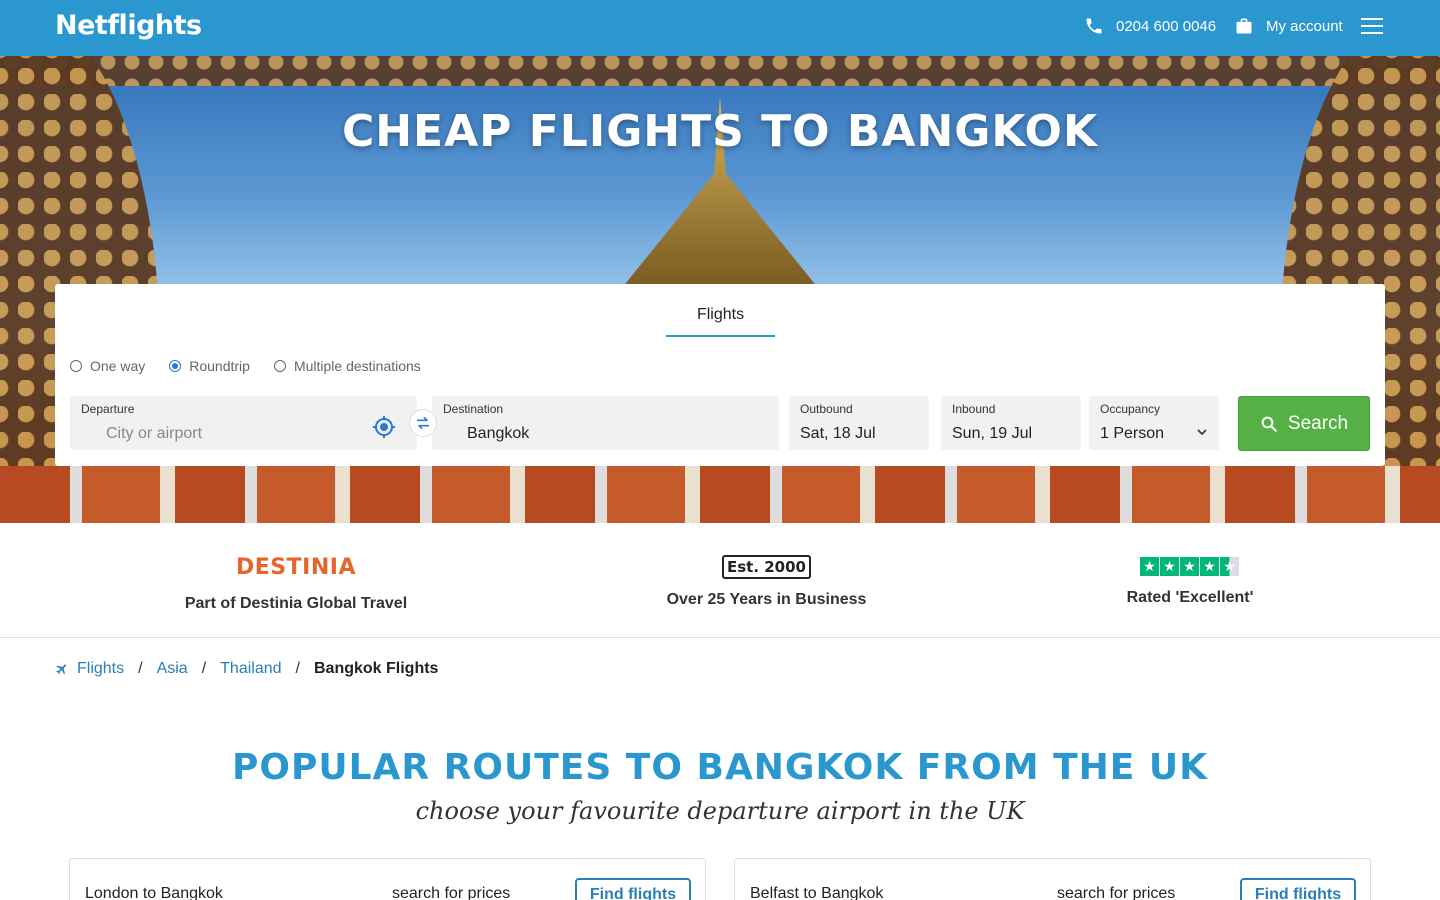 The width and height of the screenshot is (1440, 900). I want to click on breadcrumb-link-asia: Asia, so click(172, 669).